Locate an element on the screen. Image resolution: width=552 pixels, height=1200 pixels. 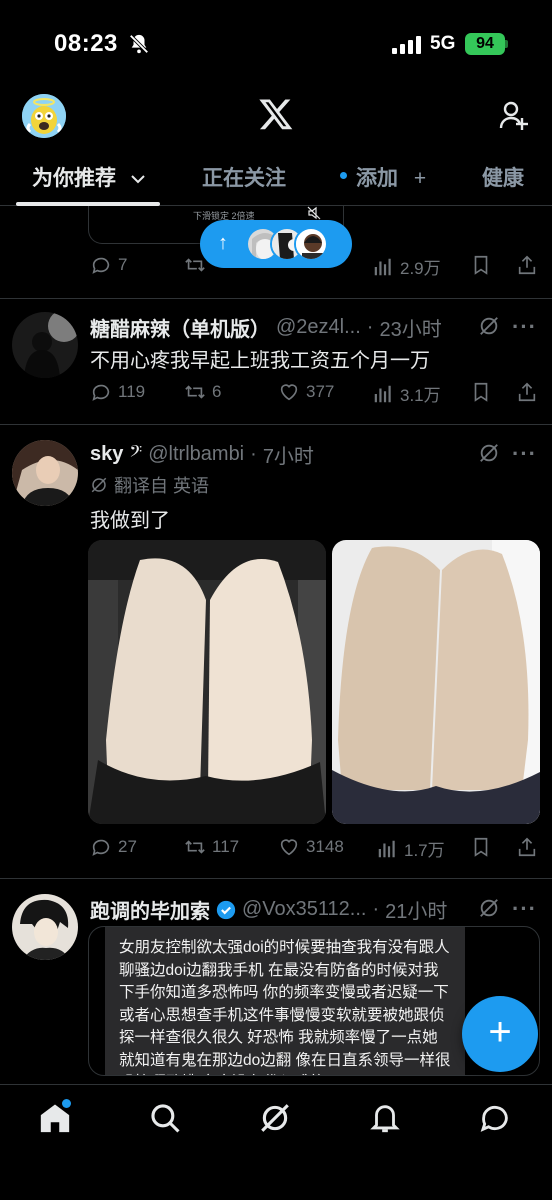
like-count: 3148 is located at coordinates (325, 846).